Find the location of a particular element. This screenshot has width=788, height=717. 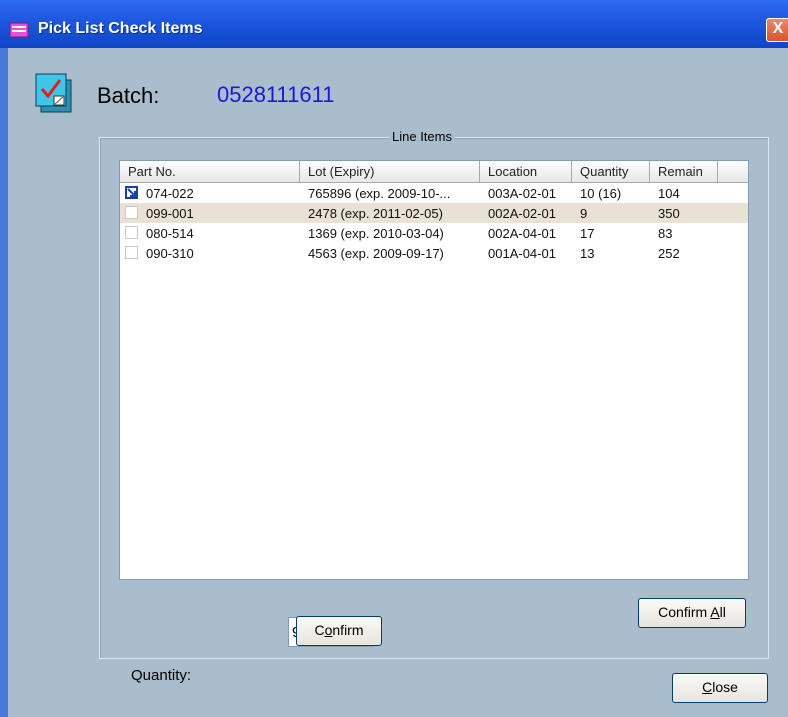

batch-label: Batch: is located at coordinates (128, 95).